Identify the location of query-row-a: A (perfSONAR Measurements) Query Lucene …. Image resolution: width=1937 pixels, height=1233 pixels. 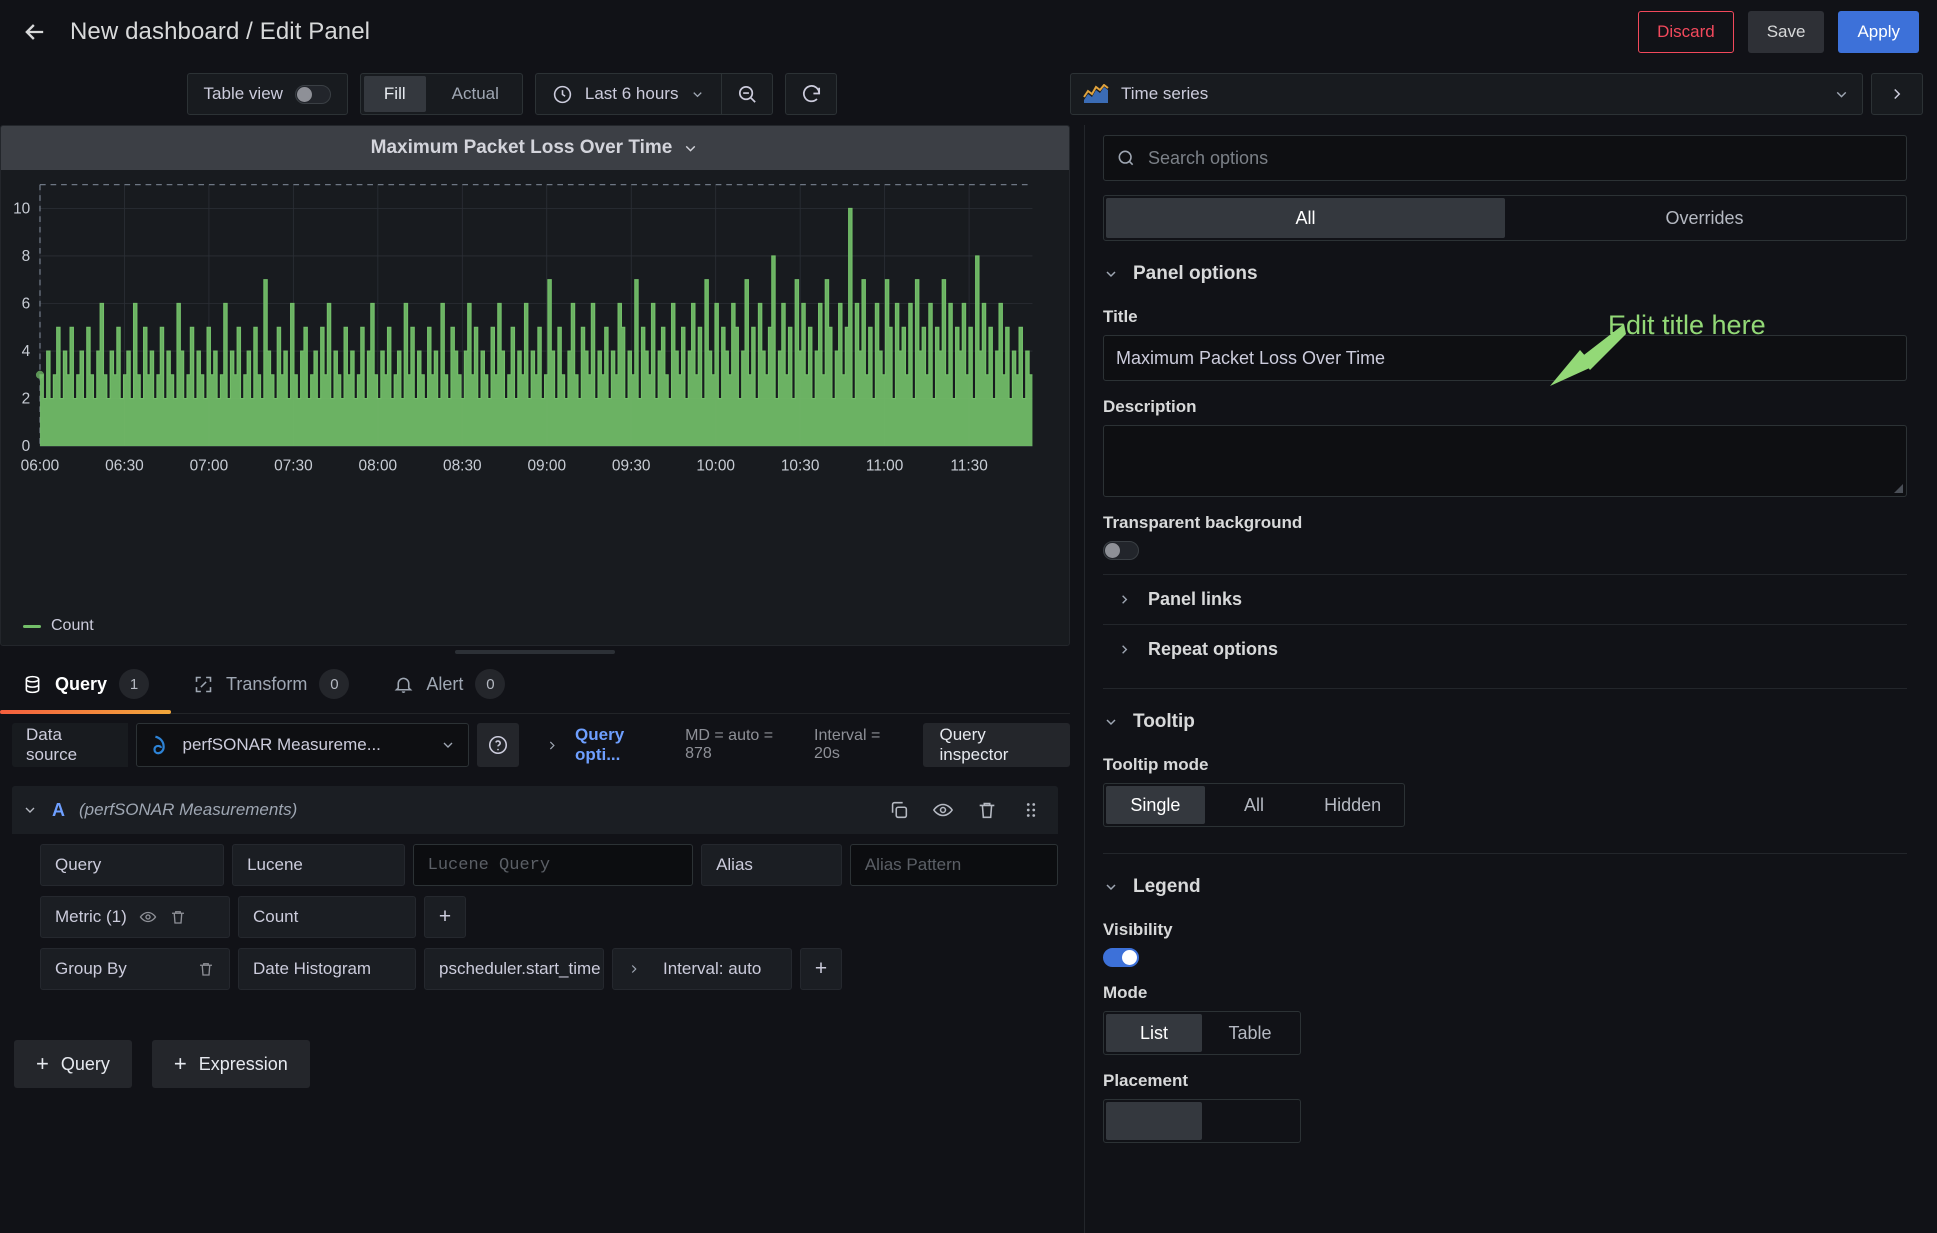
(535, 900).